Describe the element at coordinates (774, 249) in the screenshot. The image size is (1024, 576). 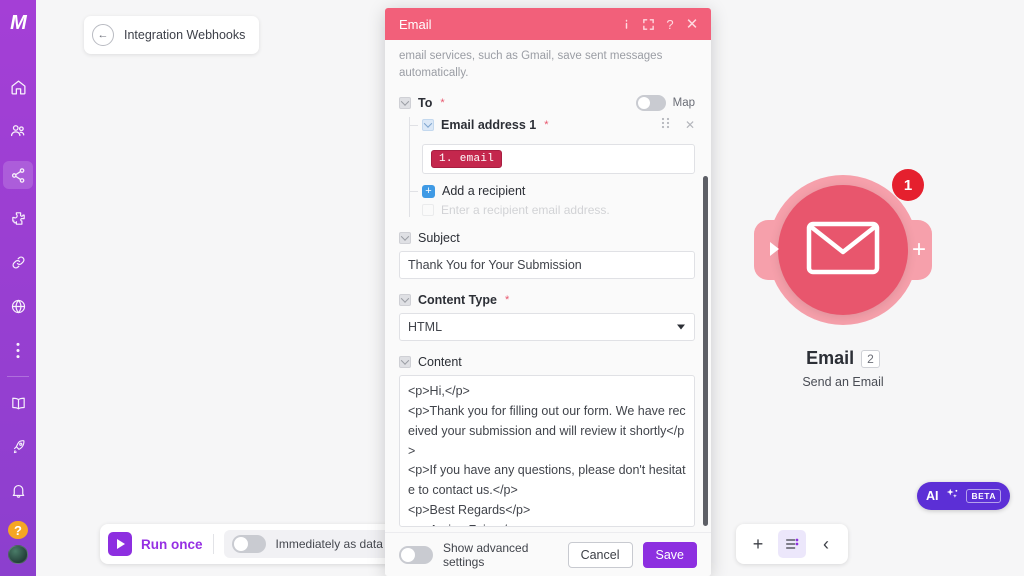
I see `node-flow-arrow` at that location.